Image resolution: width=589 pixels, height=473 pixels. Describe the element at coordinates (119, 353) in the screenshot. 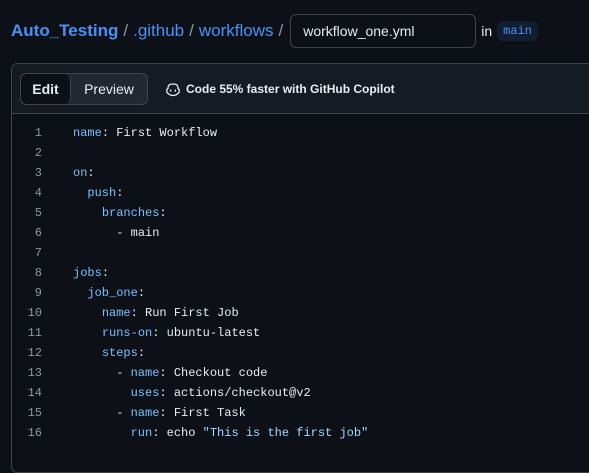

I see `yaml-key: steps` at that location.